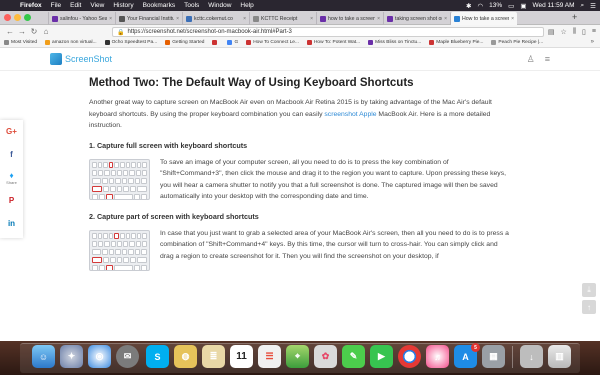  What do you see at coordinates (594, 31) in the screenshot?
I see `app-menu-icon: ≡` at bounding box center [594, 31].